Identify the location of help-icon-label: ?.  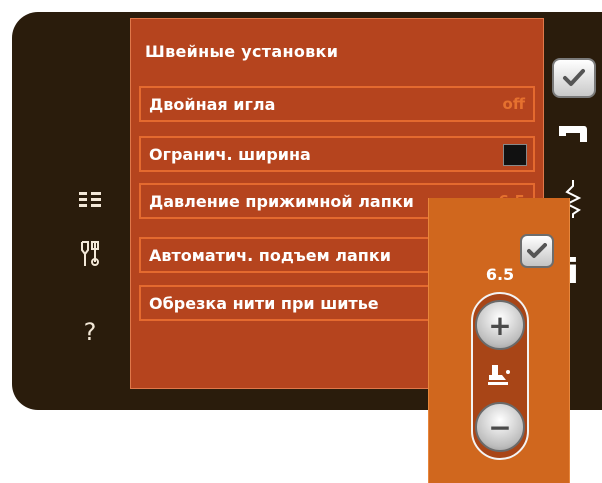
(90, 332).